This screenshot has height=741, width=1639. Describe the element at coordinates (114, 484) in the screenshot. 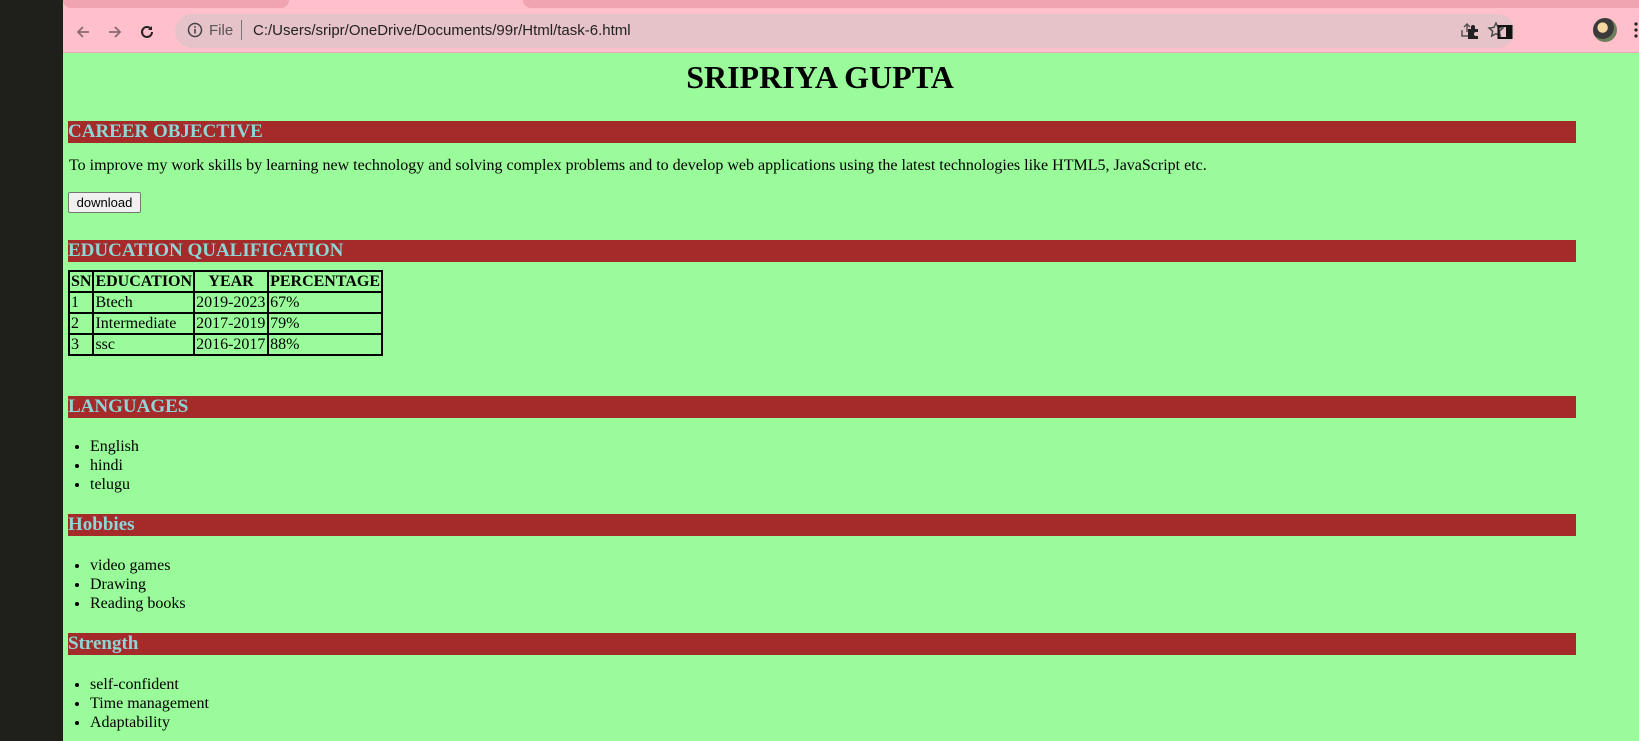

I see `list-item: telugu` at that location.